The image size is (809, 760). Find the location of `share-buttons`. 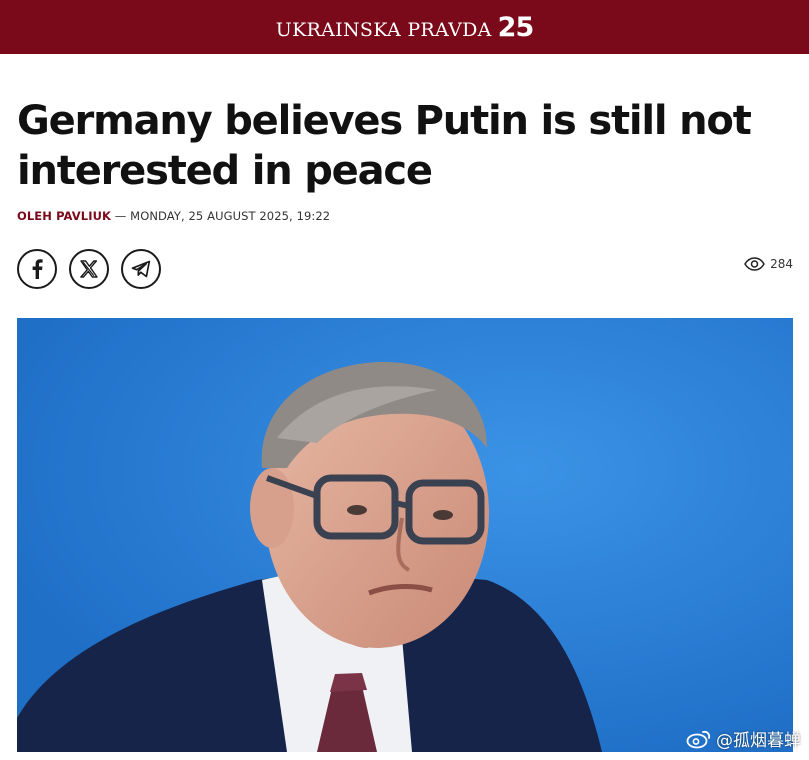

share-buttons is located at coordinates (89, 269).